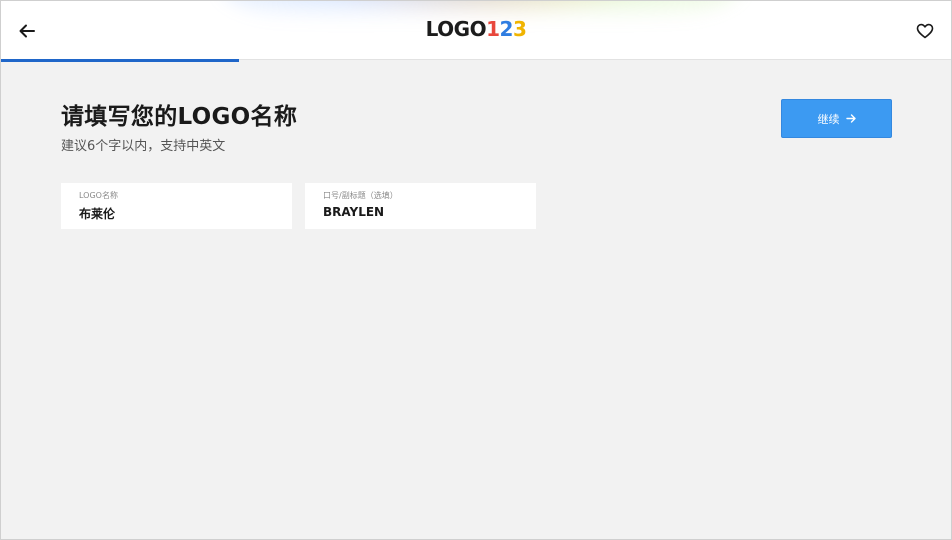 This screenshot has height=540, width=952. What do you see at coordinates (98, 195) in the screenshot?
I see `logo-name-label: LOGO名称` at bounding box center [98, 195].